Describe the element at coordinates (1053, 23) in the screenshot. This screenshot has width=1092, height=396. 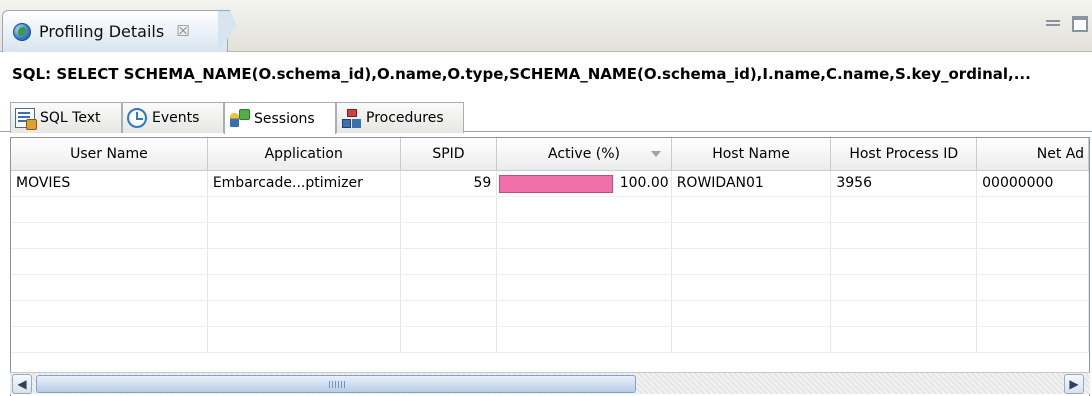
I see `minimize-icon` at that location.